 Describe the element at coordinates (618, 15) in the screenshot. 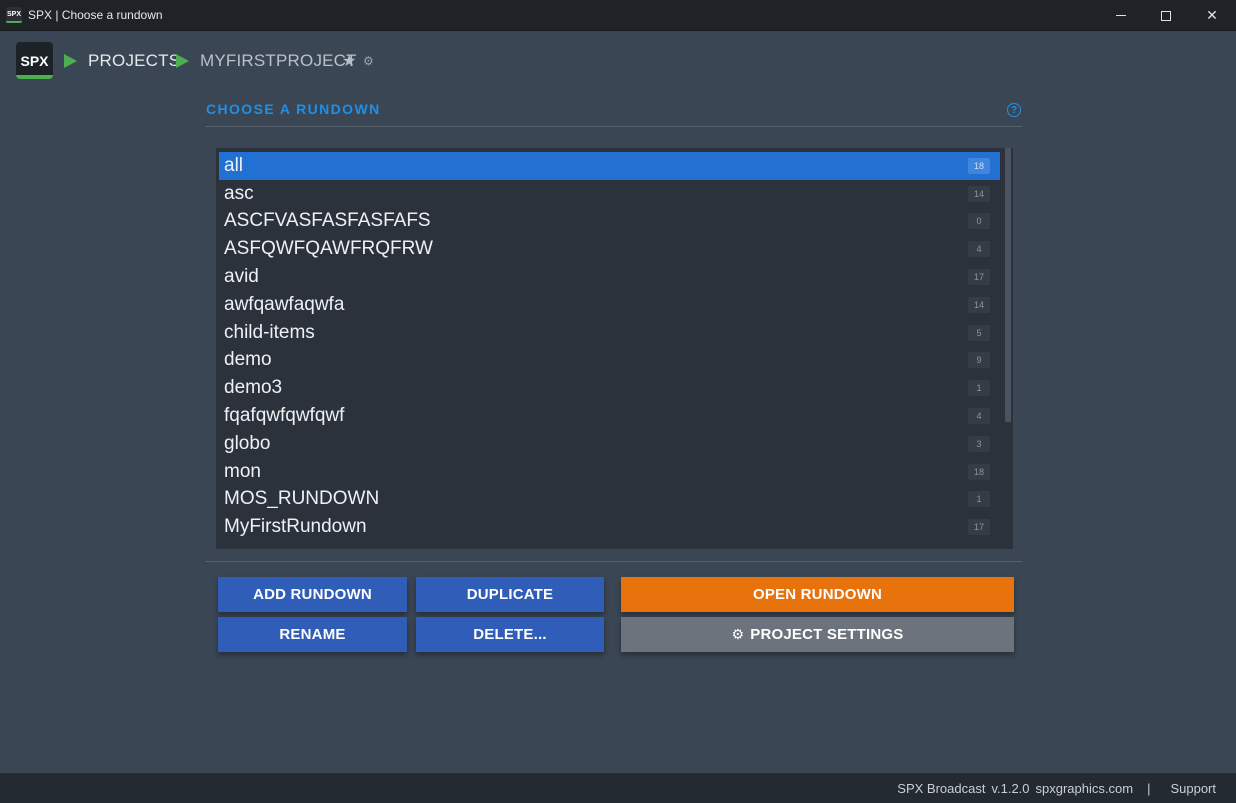

I see `window-titlebar: SPX SPX | Choose a rundown` at that location.